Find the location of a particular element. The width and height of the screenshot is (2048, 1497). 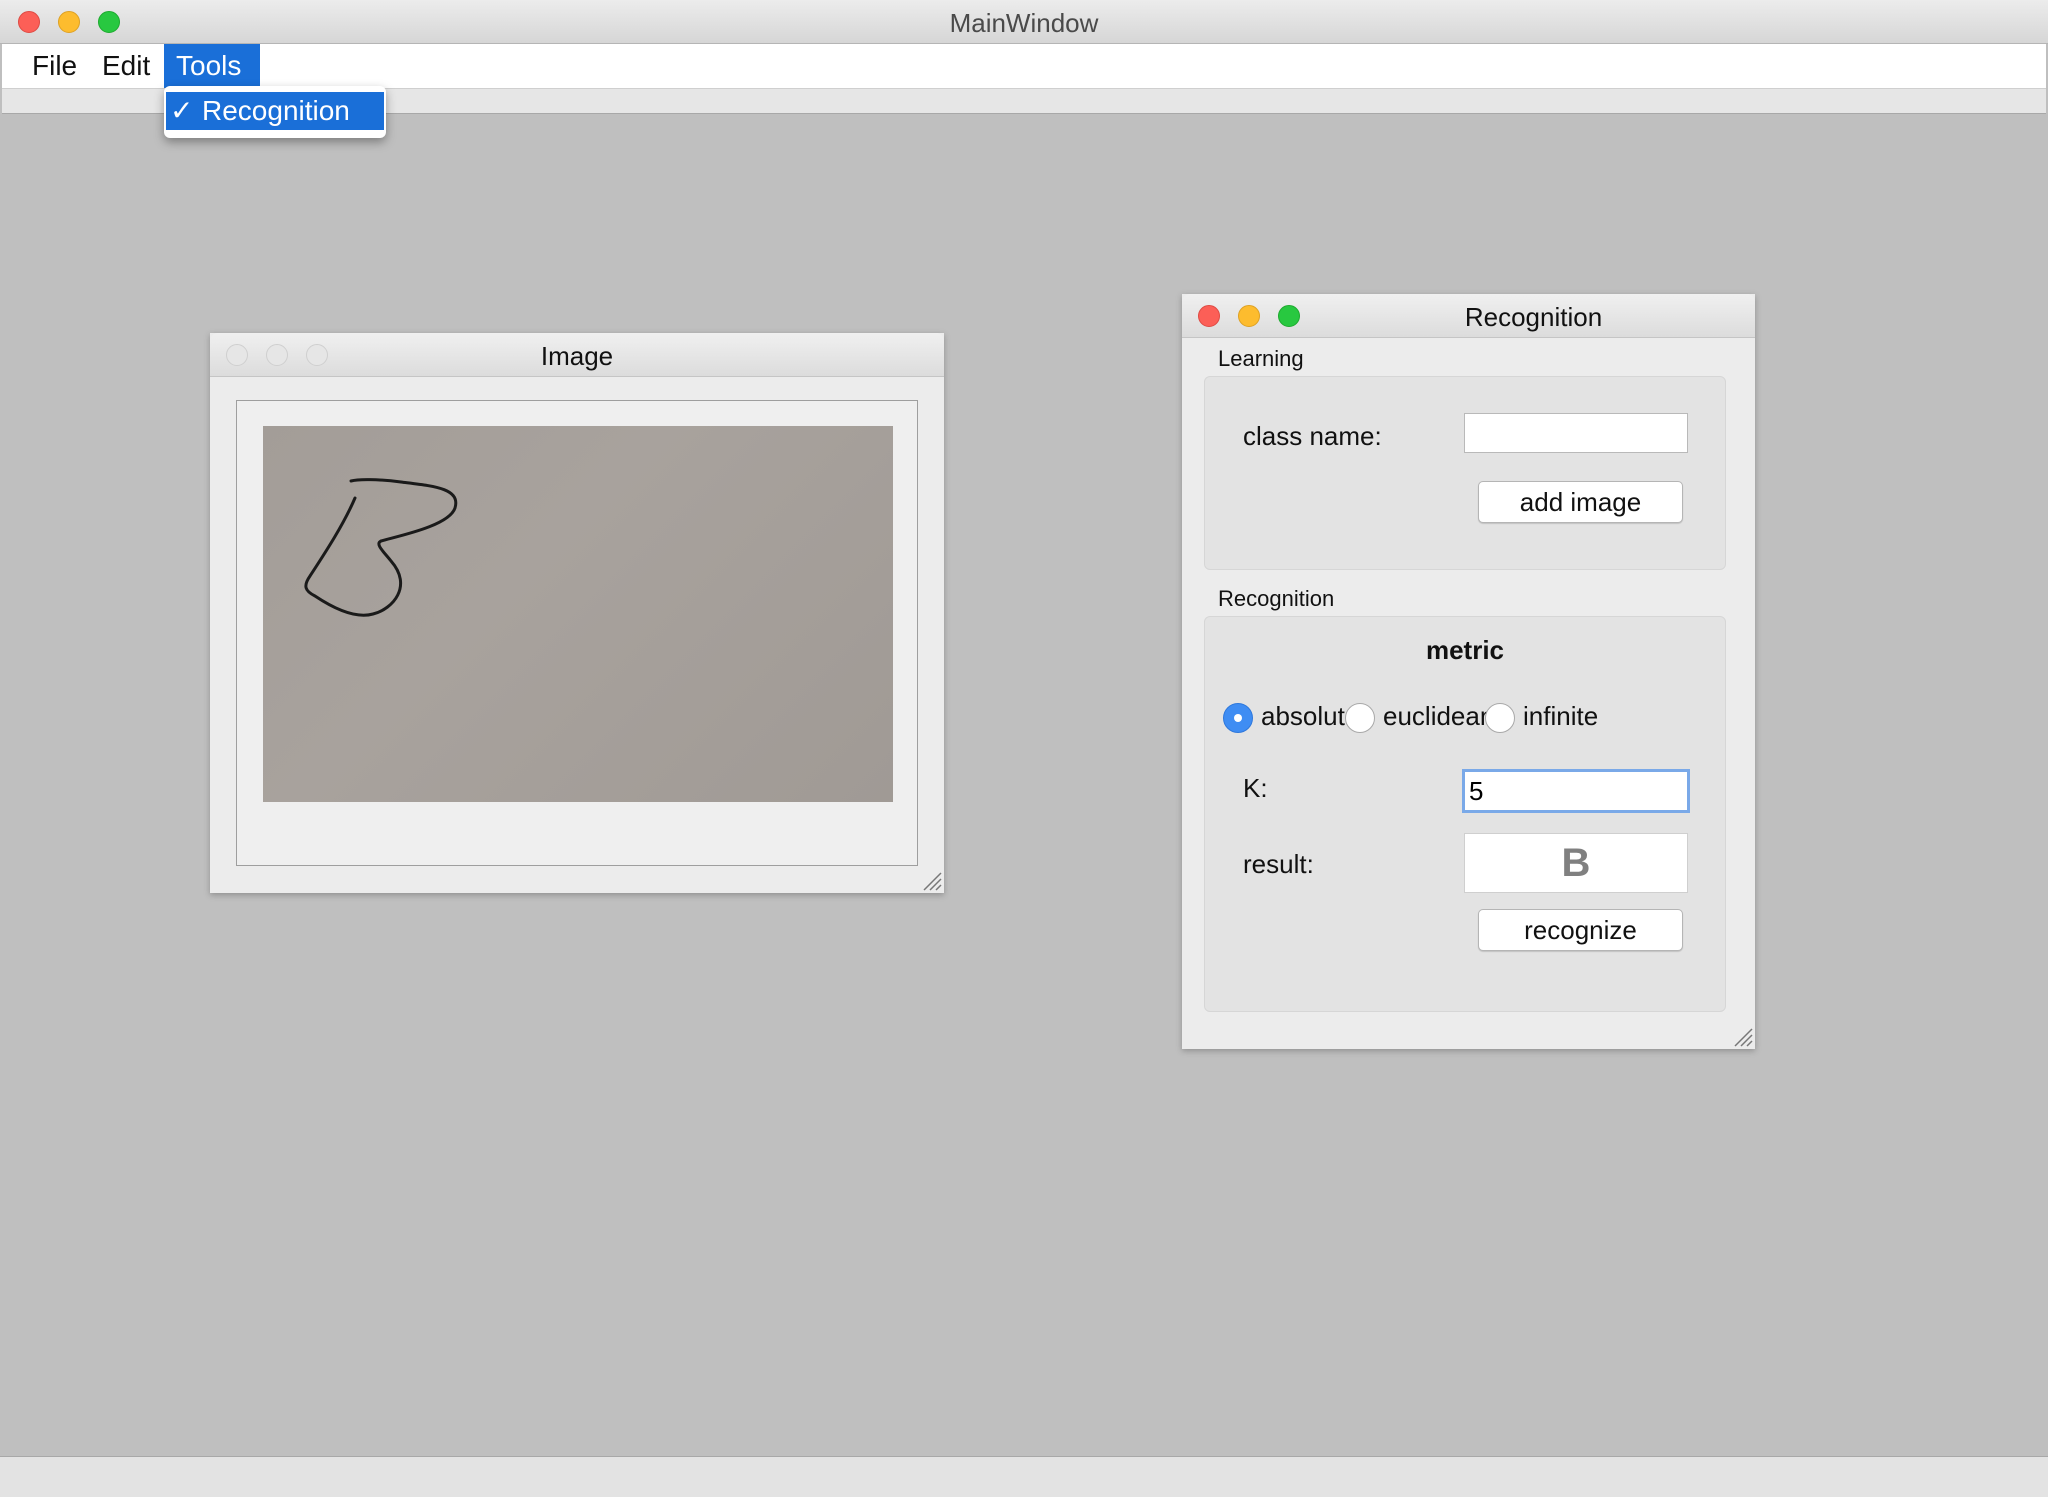

menubar: File Edit Tools is located at coordinates (1024, 66).